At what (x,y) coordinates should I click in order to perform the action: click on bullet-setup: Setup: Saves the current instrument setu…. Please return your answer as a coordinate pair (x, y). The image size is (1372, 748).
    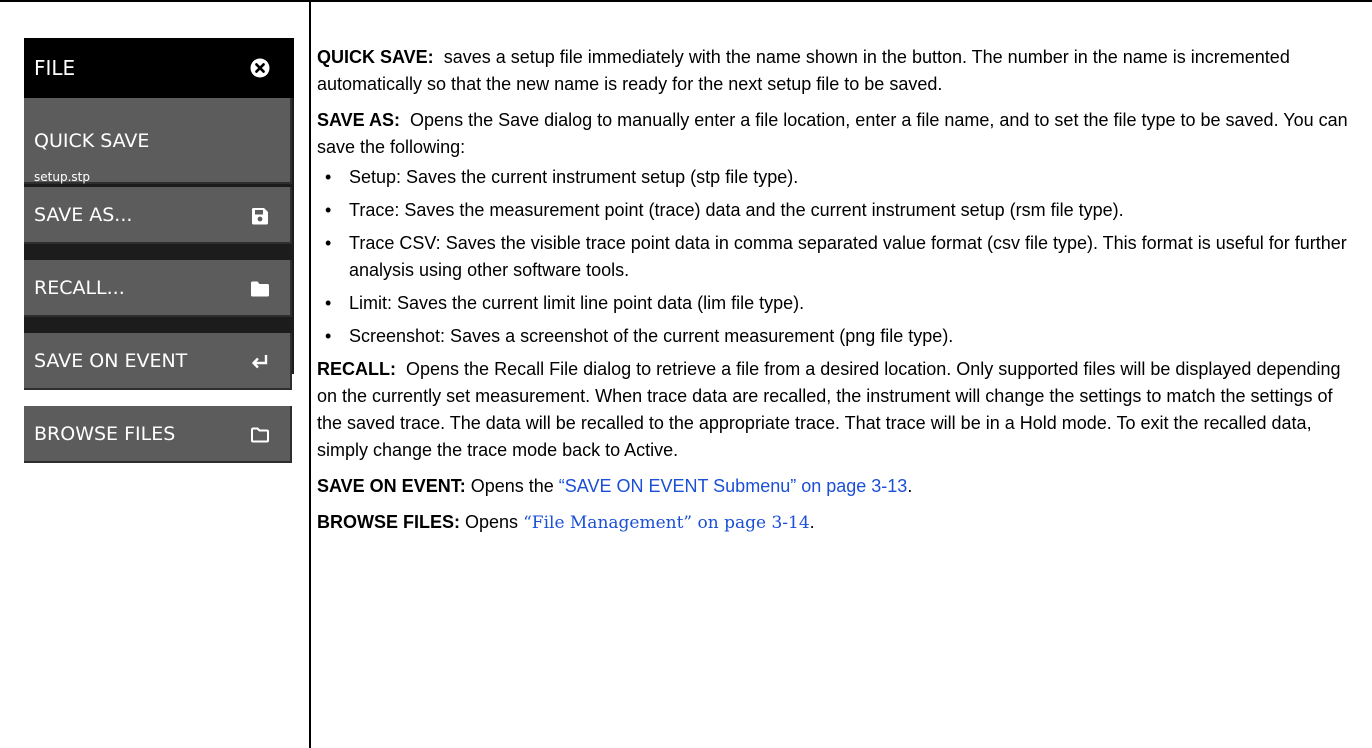
    Looking at the image, I should click on (839, 177).